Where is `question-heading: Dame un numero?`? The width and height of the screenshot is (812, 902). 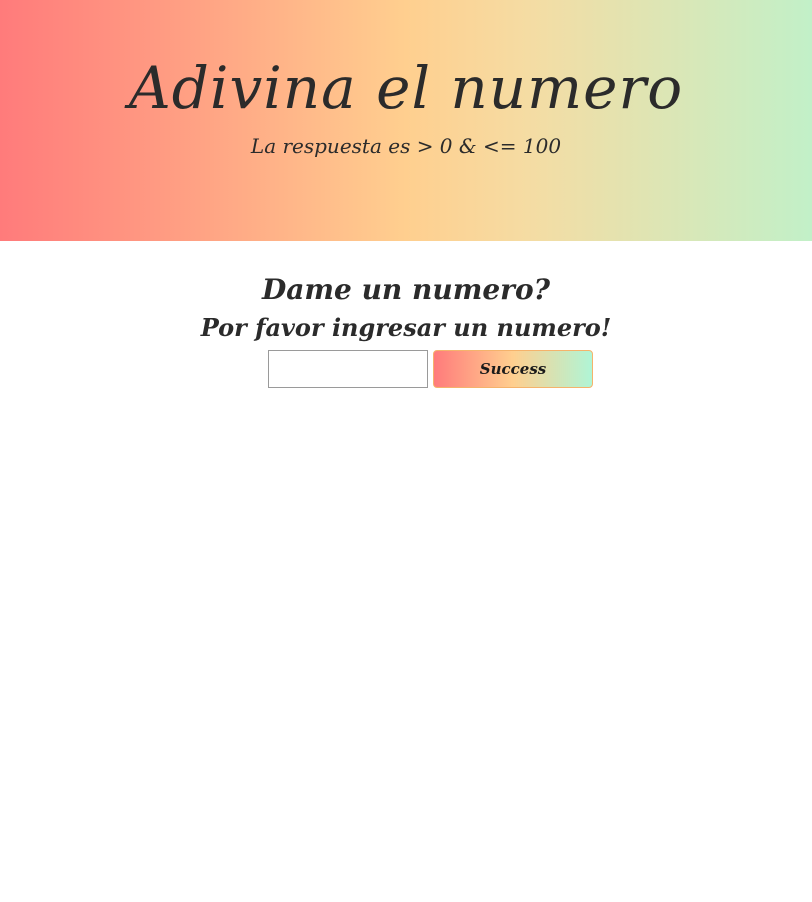 question-heading: Dame un numero? is located at coordinates (406, 289).